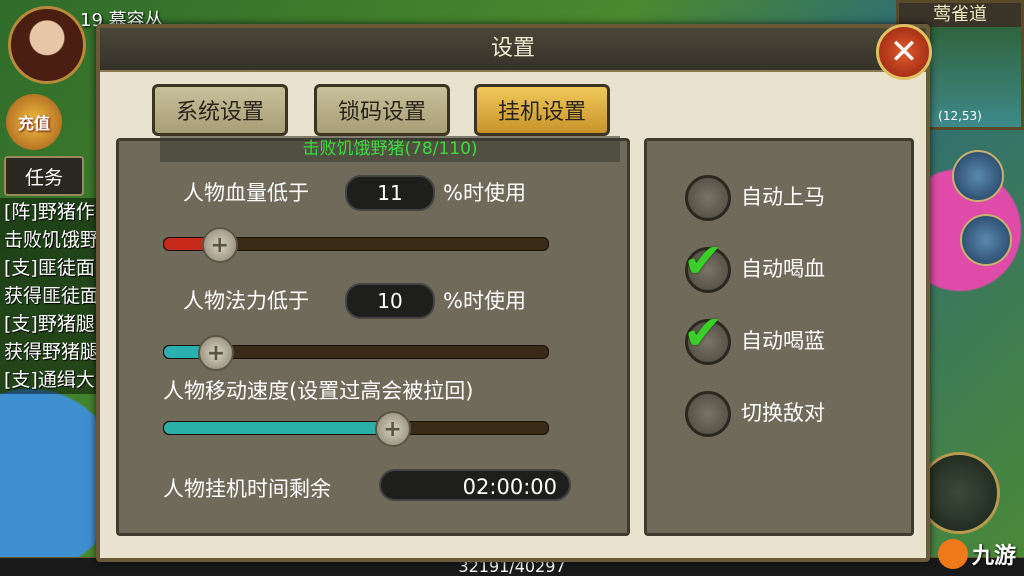 This screenshot has width=1024, height=576. I want to click on task-line: [支]野猪腿, so click(49, 324).